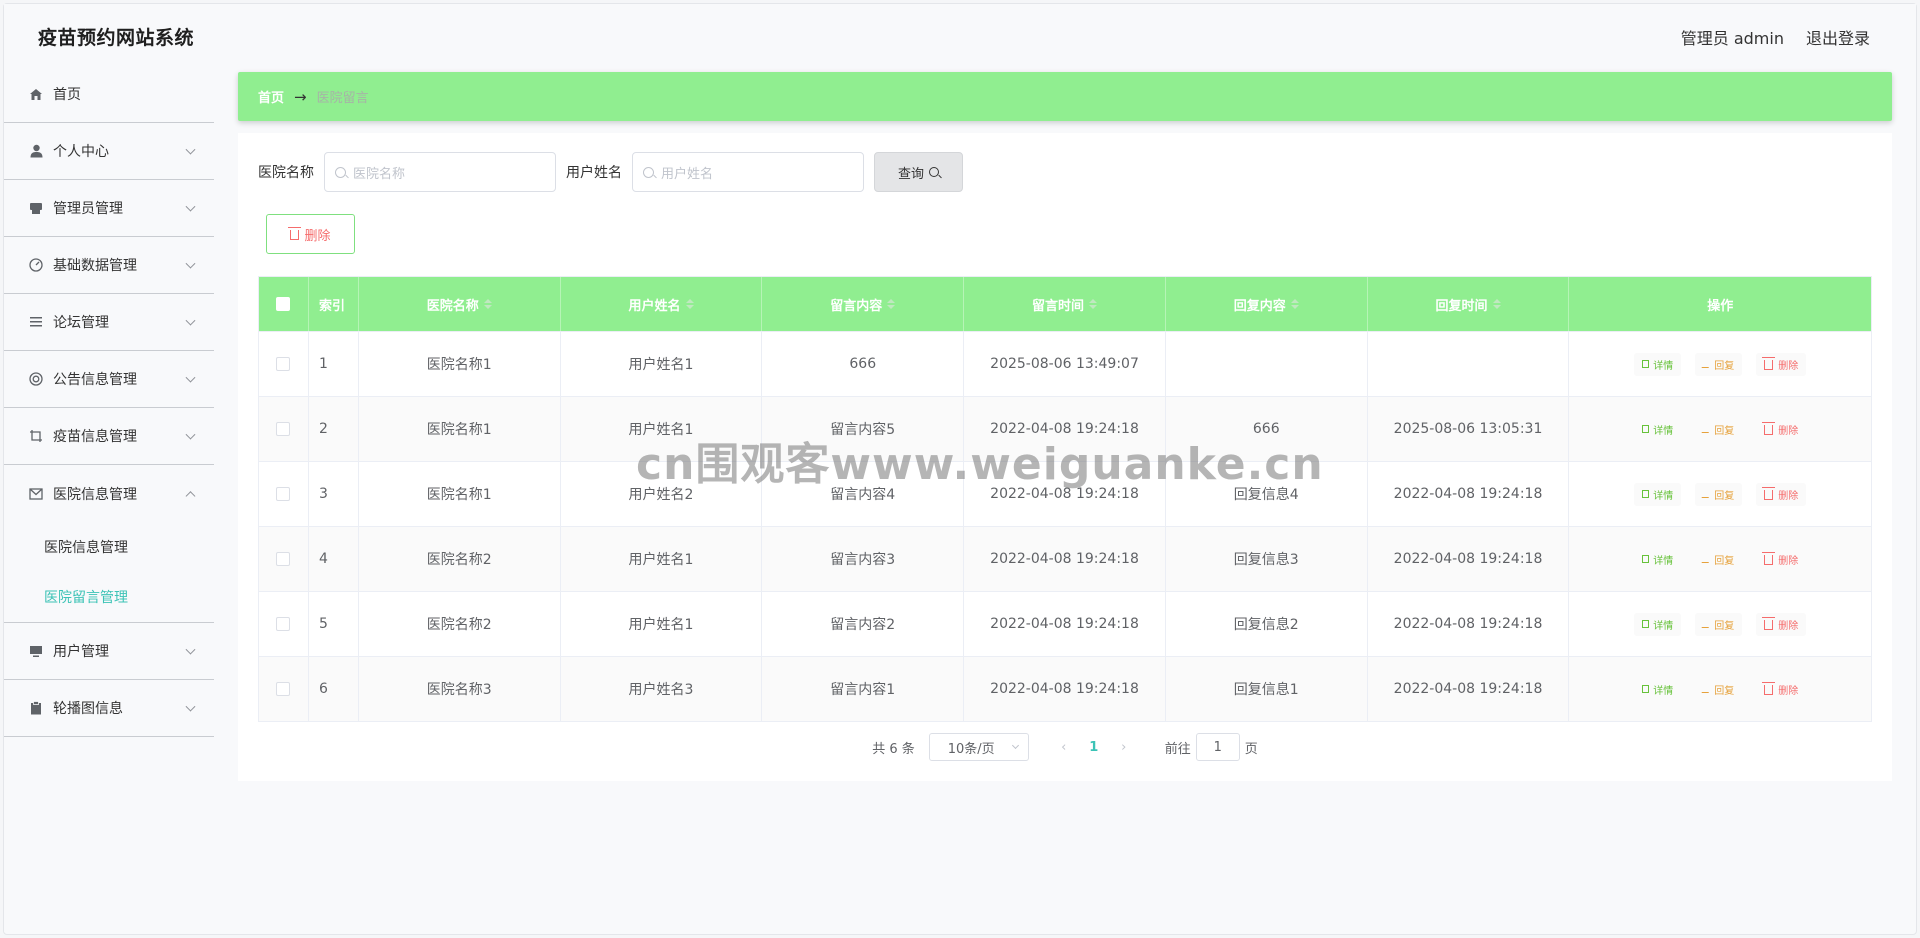  Describe the element at coordinates (95, 494) in the screenshot. I see `sidebar-item-label: 医院信息管理` at that location.